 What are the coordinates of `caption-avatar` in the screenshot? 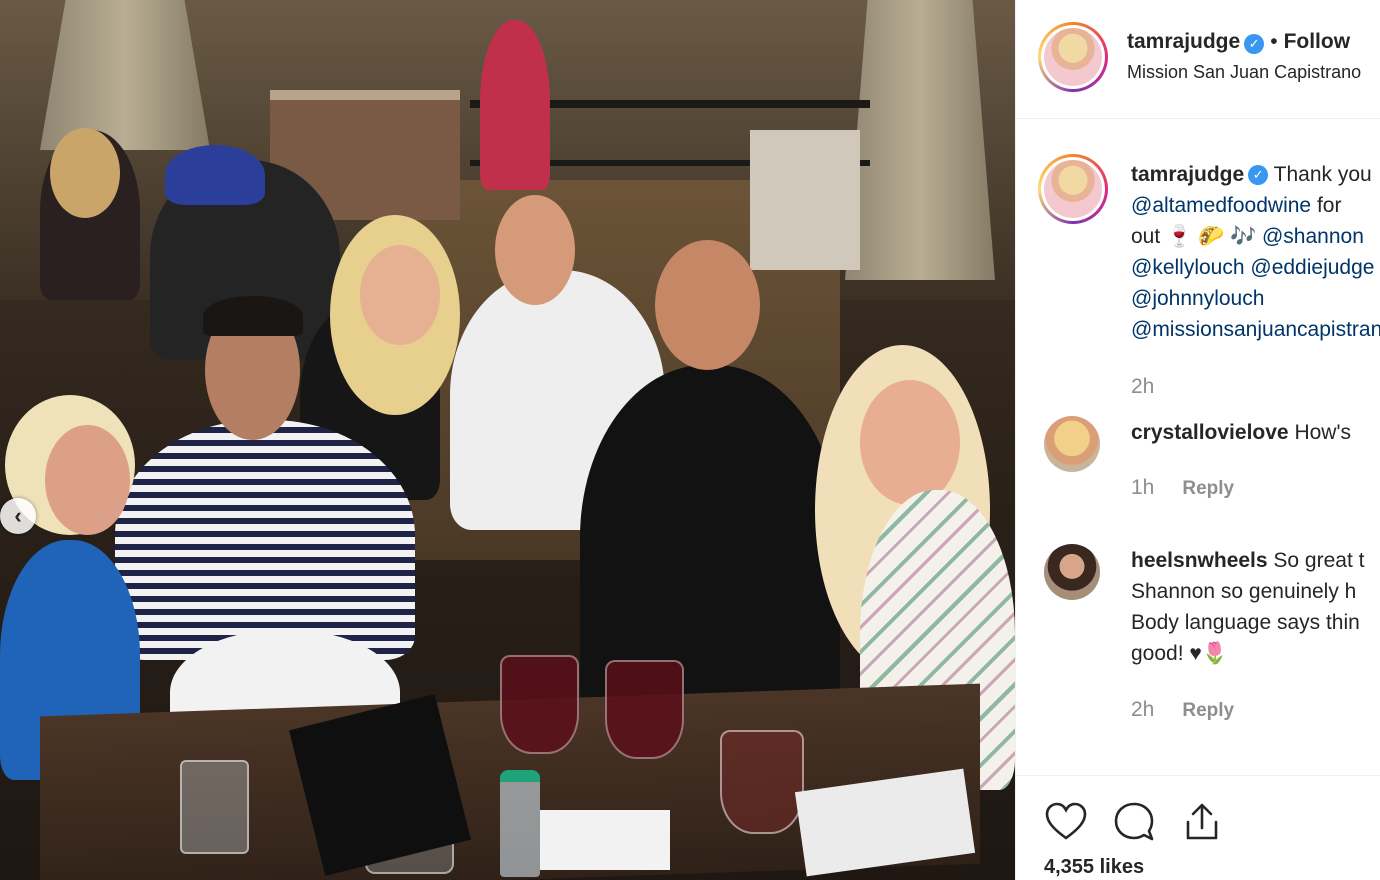 It's located at (1073, 189).